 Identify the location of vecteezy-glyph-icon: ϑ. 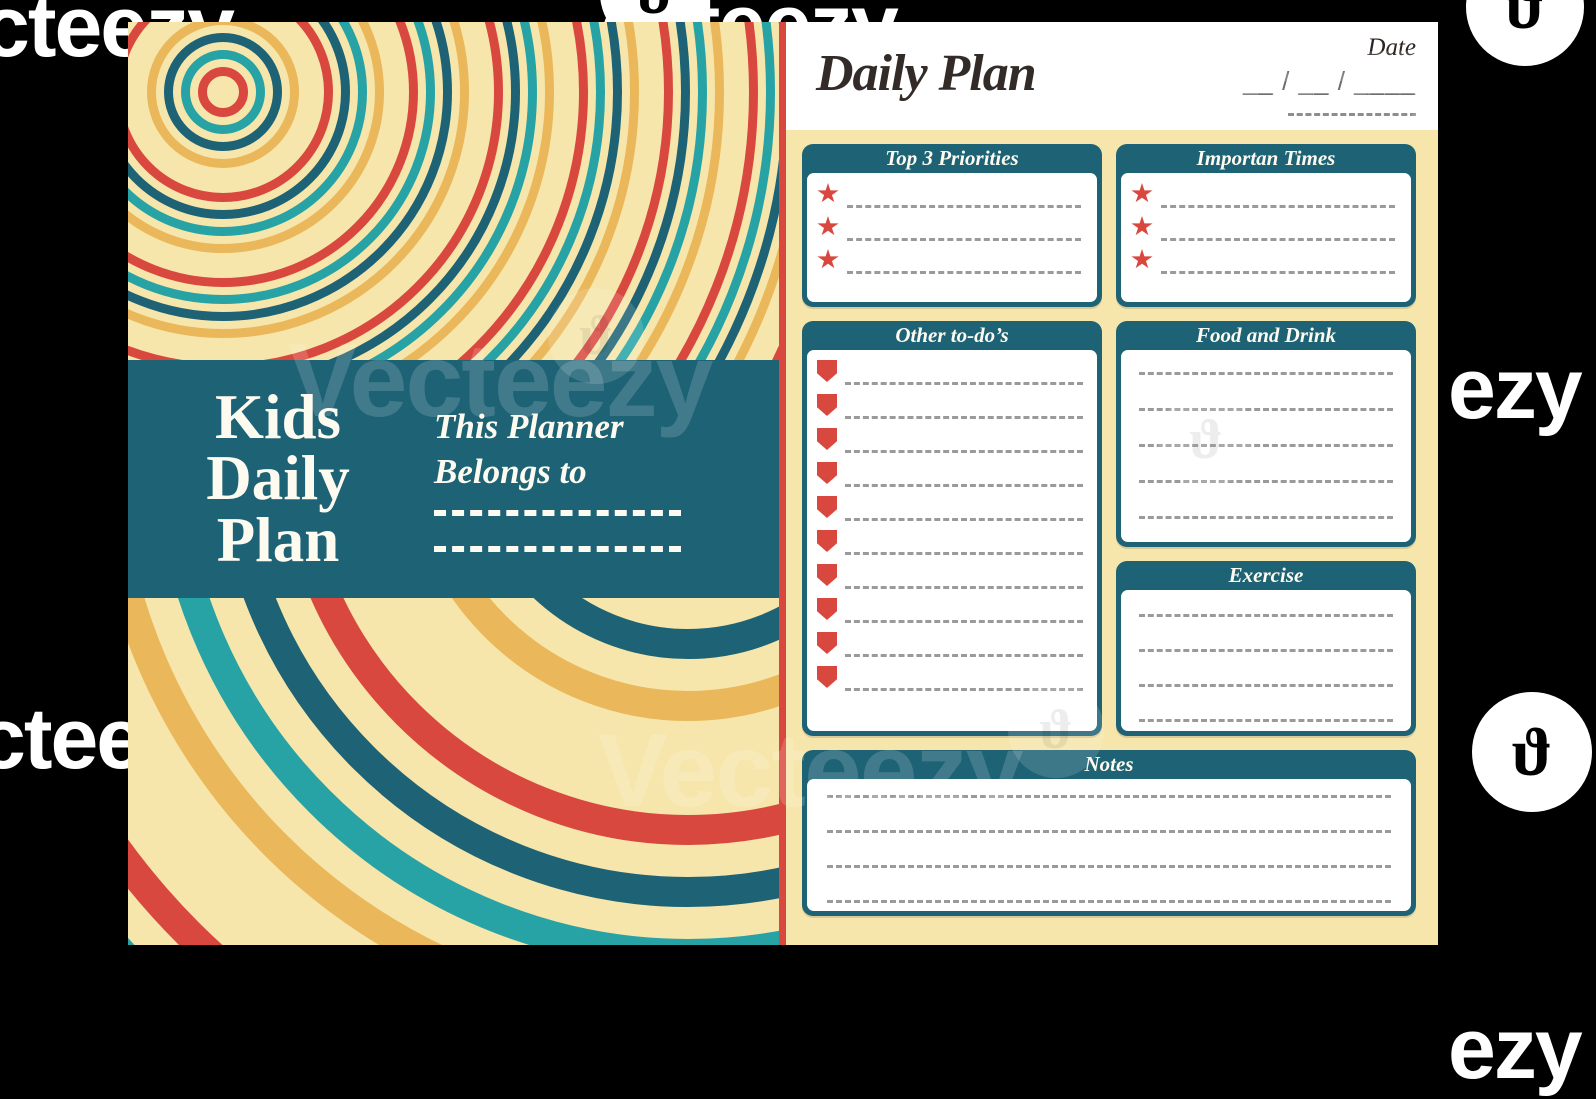
(1532, 751).